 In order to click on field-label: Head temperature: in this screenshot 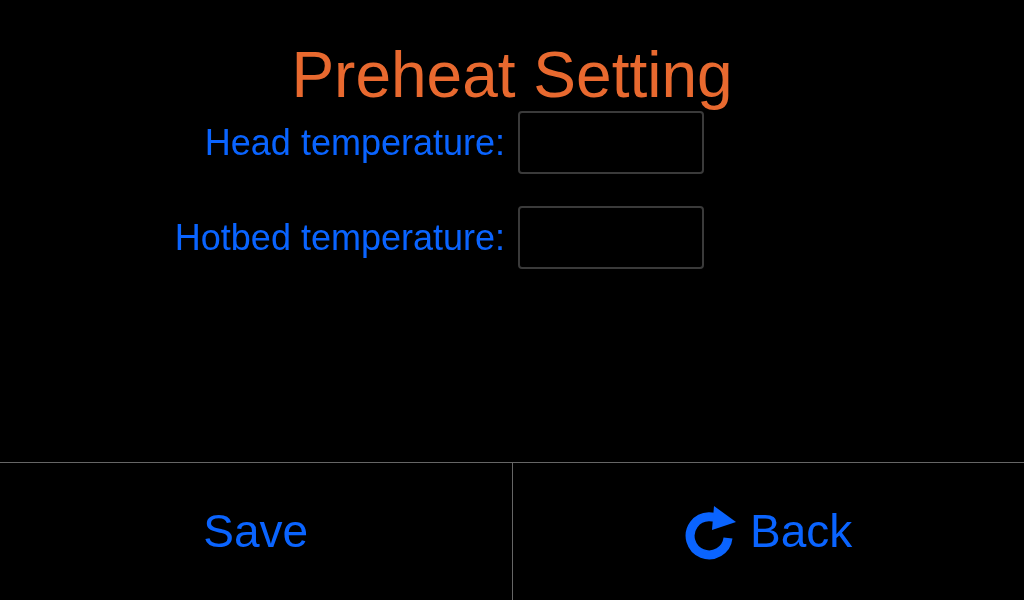, I will do `click(354, 142)`.